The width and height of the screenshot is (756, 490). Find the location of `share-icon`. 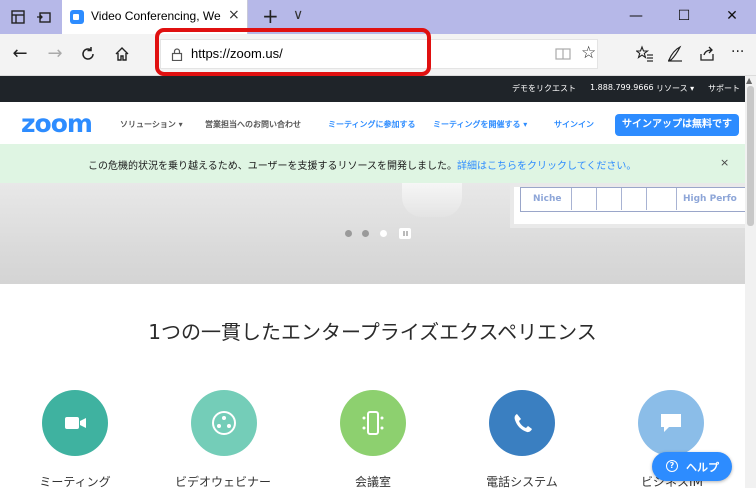

share-icon is located at coordinates (707, 54).